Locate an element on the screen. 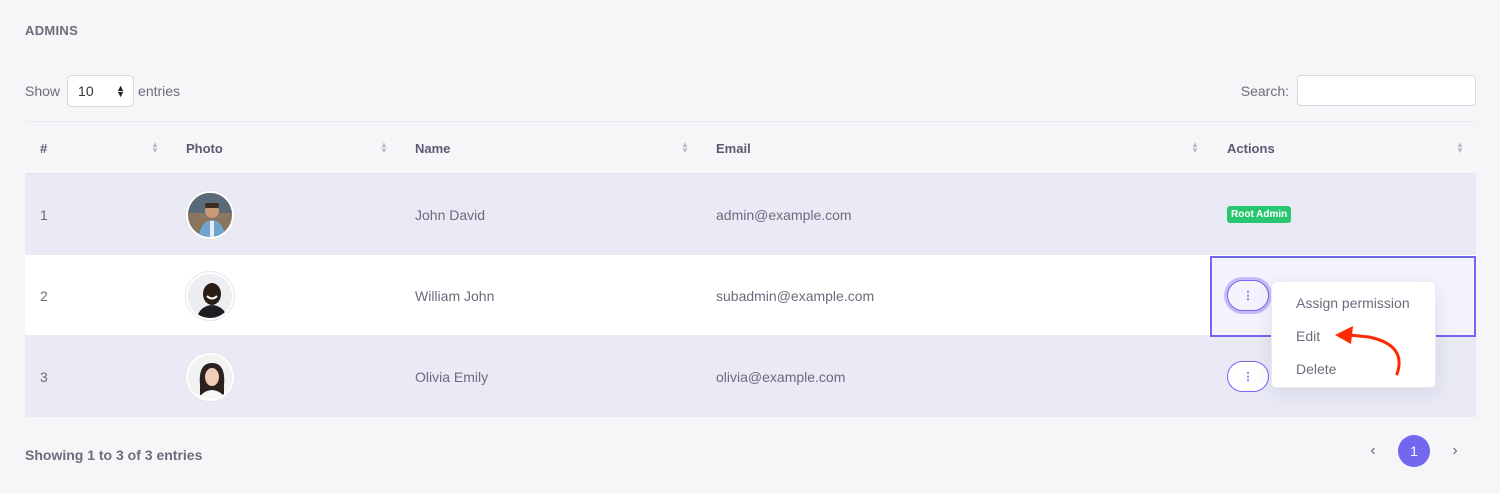  actions-cell: Root Admin is located at coordinates (1259, 214).